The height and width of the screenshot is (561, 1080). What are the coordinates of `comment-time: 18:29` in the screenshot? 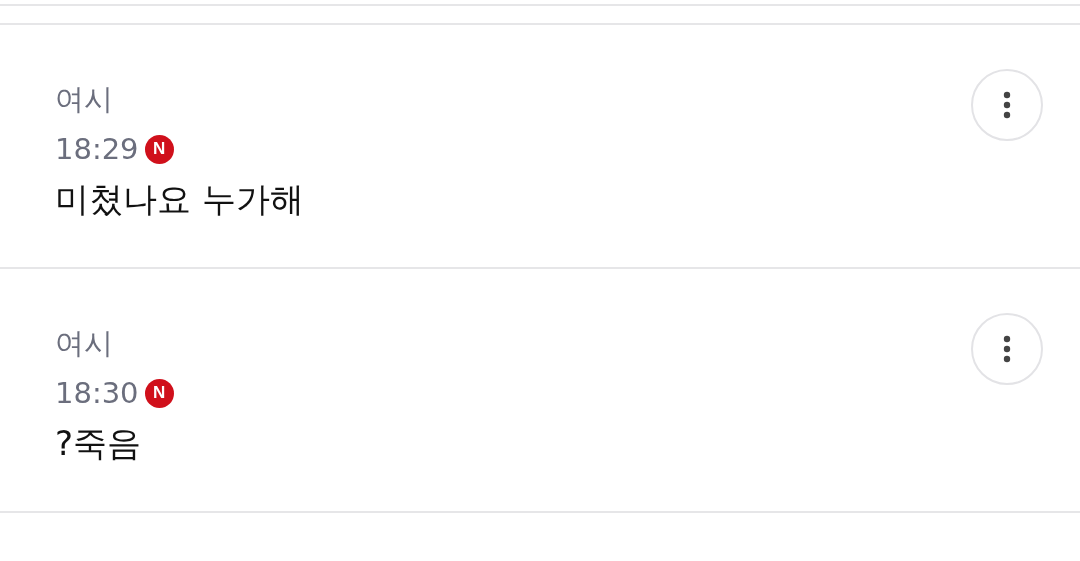 It's located at (97, 149).